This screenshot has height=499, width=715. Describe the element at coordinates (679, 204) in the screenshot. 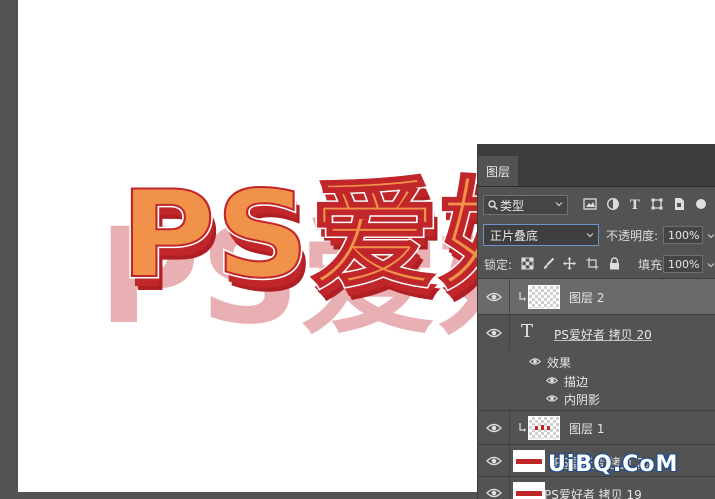

I see `smart-object-filter-icon` at that location.